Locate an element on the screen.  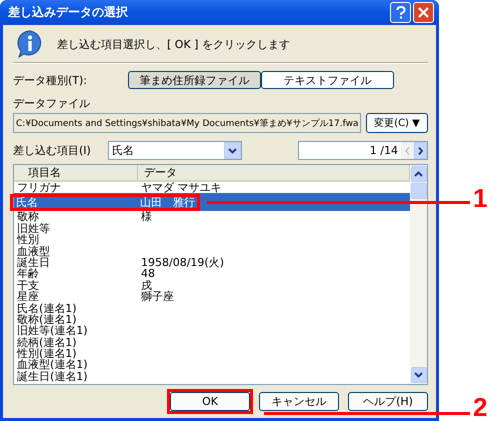
close-button is located at coordinates (423, 12).